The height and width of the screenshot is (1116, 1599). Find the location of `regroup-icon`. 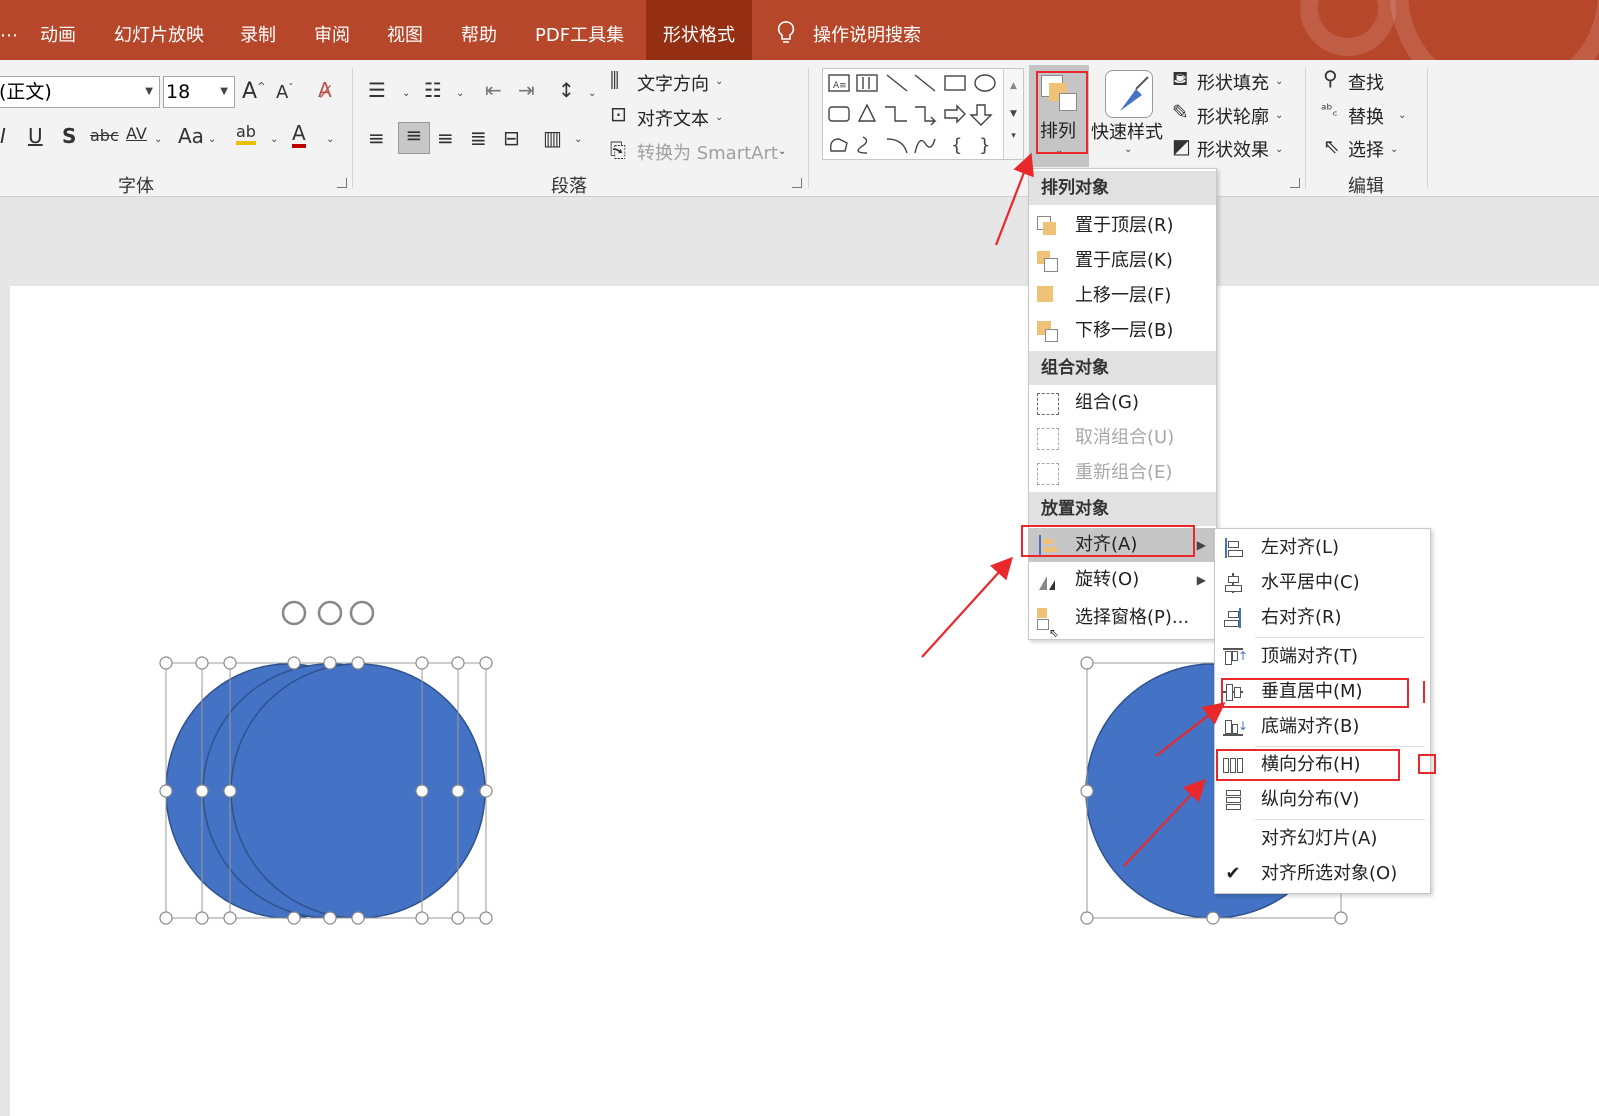

regroup-icon is located at coordinates (1048, 474).